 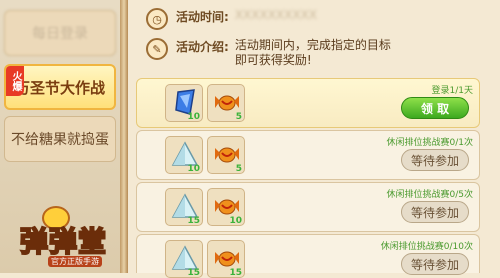 I want to click on sidebar-item-label: 不给糖果就捣蛋, so click(x=60, y=140).